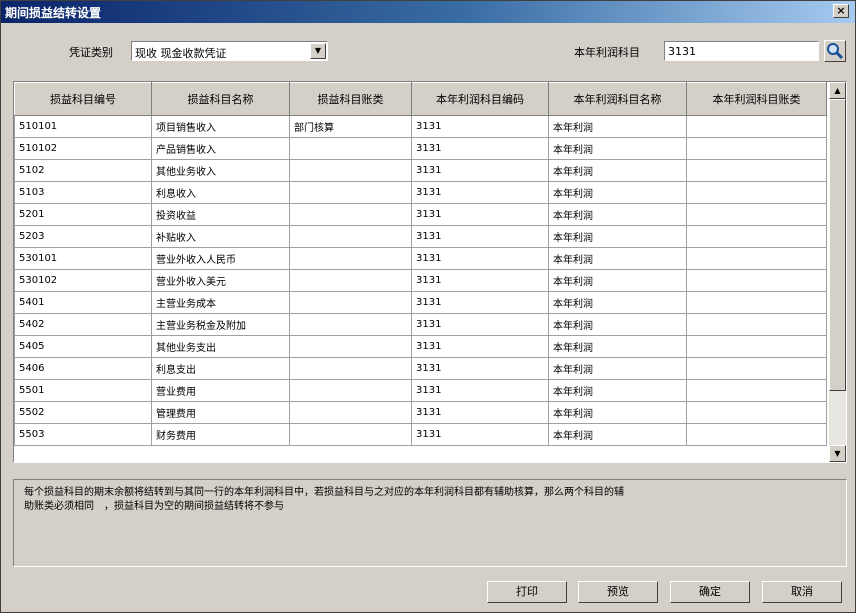 This screenshot has width=856, height=613. Describe the element at coordinates (837, 90) in the screenshot. I see `scroll-up-icon: ▲` at that location.